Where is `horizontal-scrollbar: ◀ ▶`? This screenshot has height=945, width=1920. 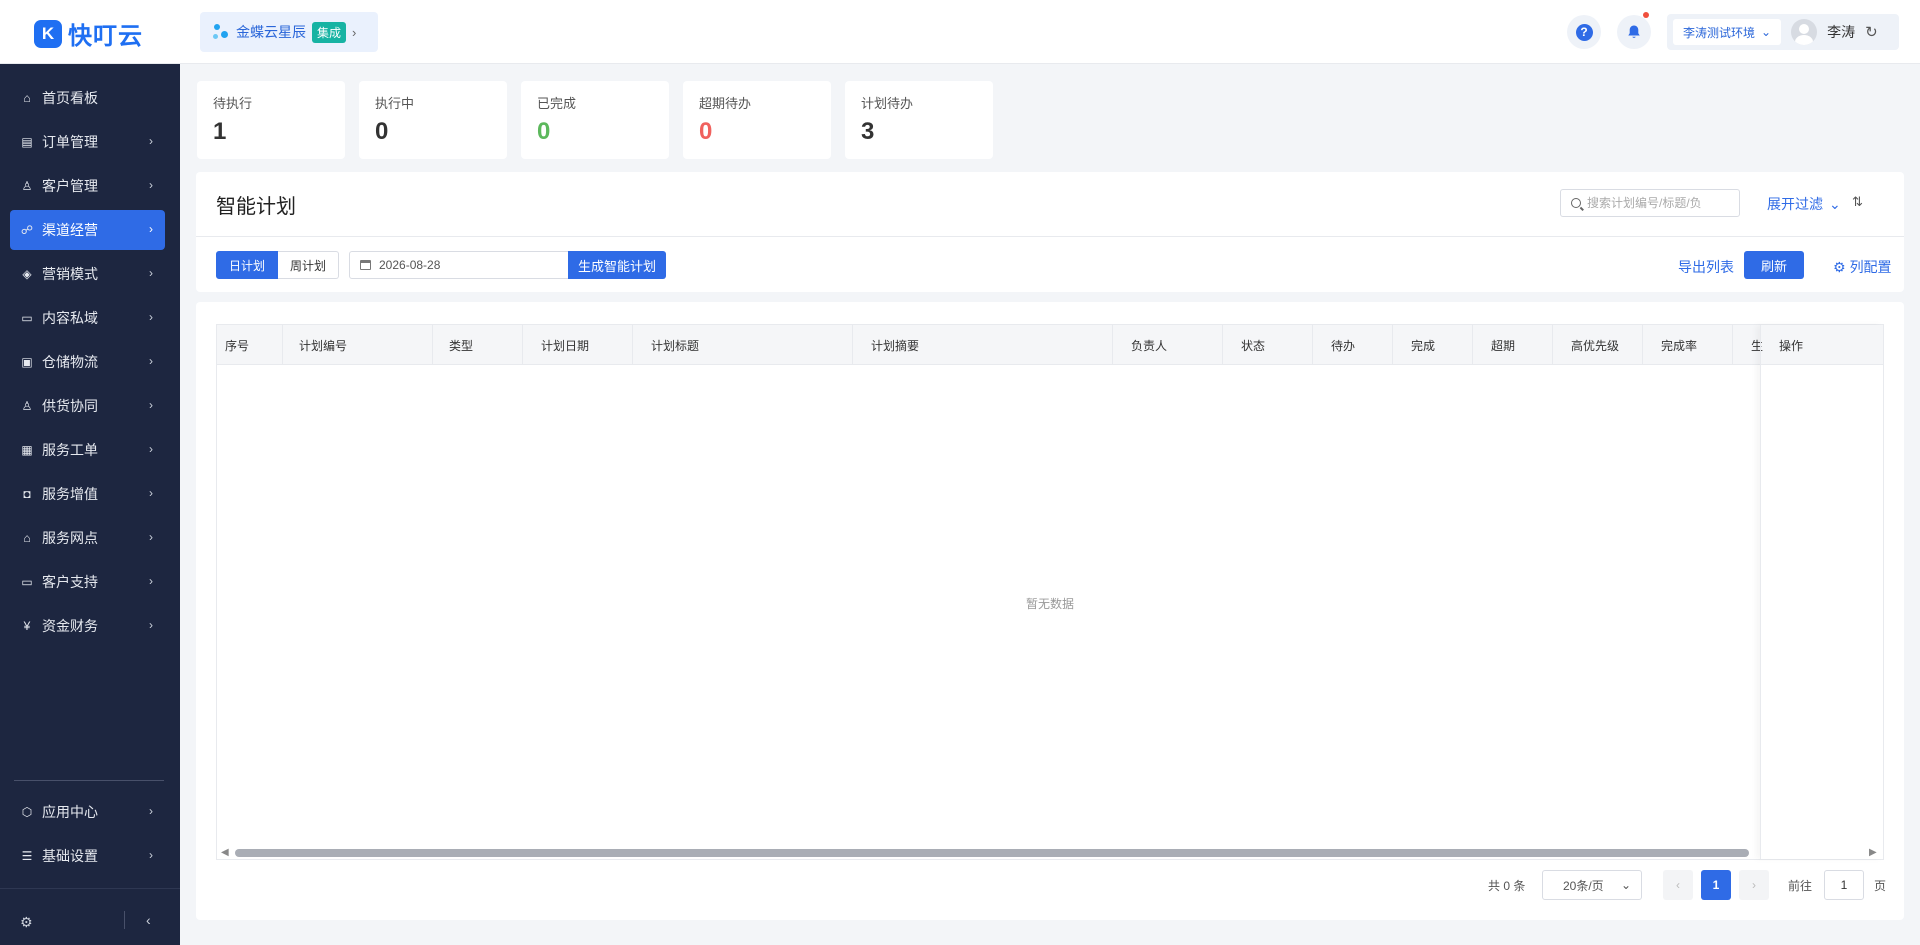 horizontal-scrollbar: ◀ ▶ is located at coordinates (1050, 852).